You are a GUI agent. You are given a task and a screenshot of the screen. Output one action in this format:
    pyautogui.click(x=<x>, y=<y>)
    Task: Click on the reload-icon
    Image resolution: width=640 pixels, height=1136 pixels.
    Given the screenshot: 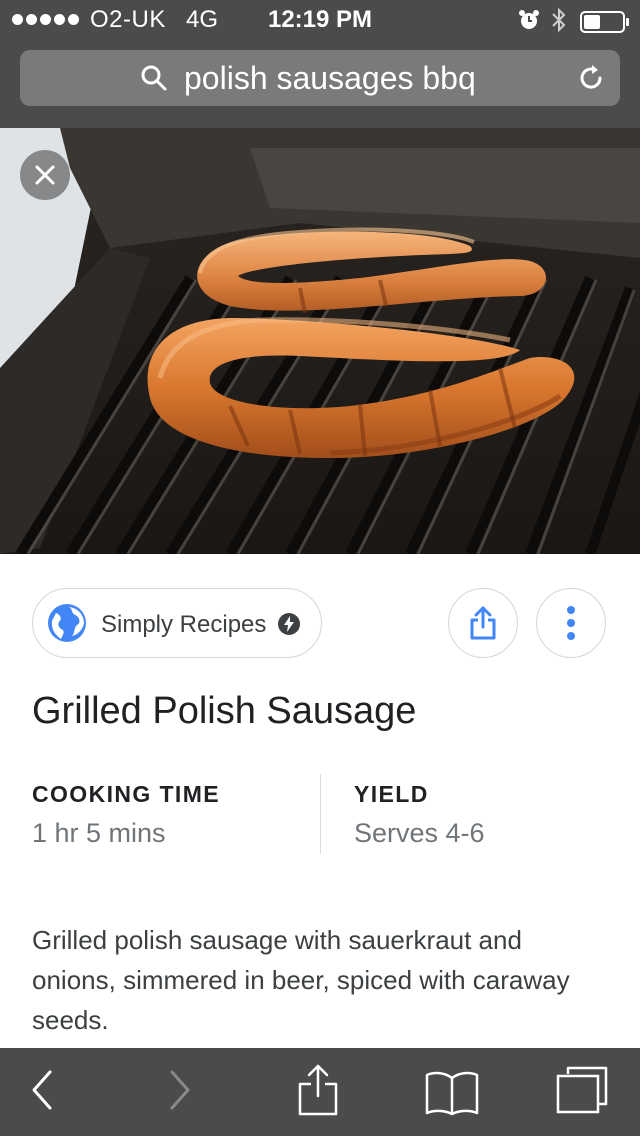 What is the action you would take?
    pyautogui.click(x=591, y=78)
    